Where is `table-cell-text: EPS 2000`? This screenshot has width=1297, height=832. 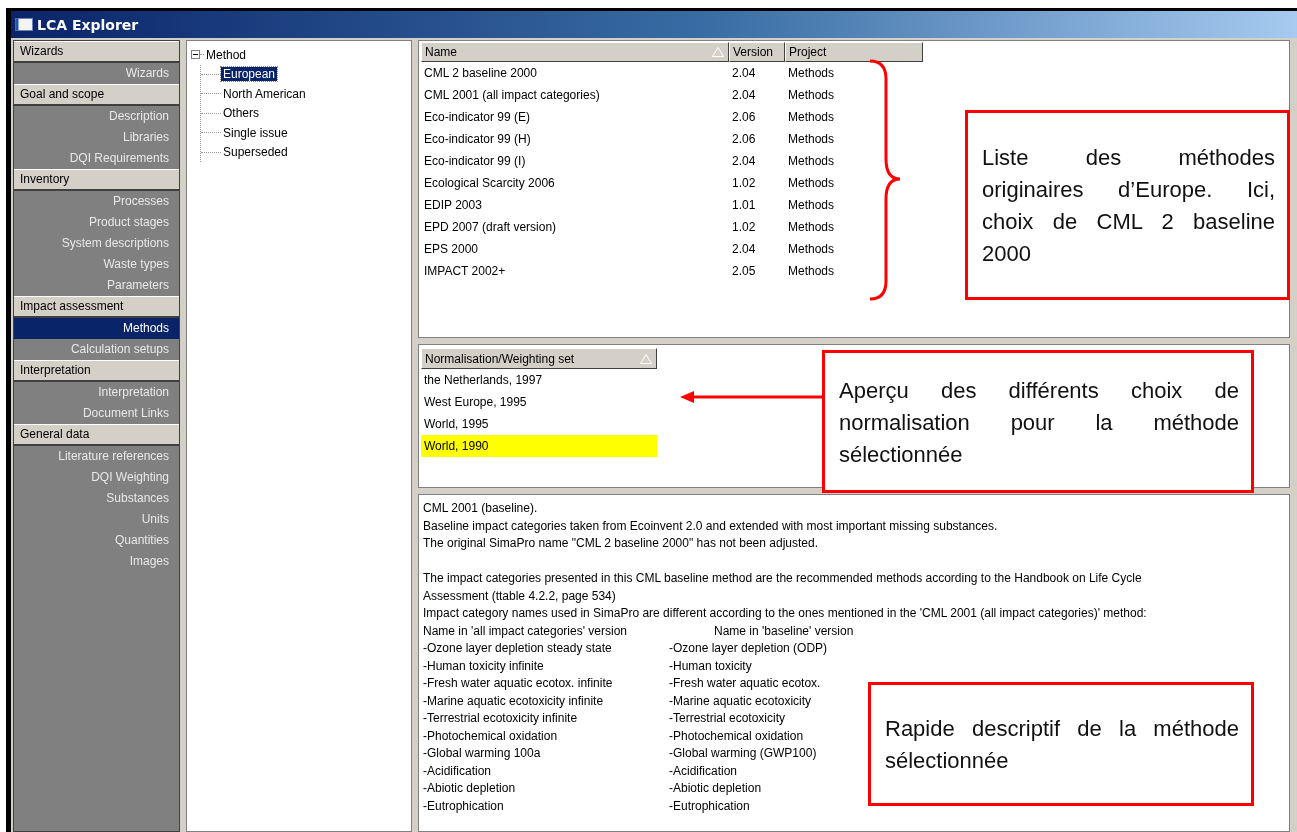 table-cell-text: EPS 2000 is located at coordinates (451, 249).